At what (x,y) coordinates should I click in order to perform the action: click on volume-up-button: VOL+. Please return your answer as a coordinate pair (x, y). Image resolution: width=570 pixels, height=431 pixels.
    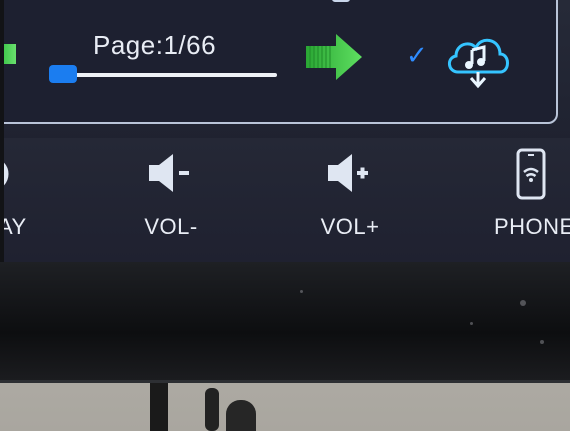
    Looking at the image, I should click on (350, 193).